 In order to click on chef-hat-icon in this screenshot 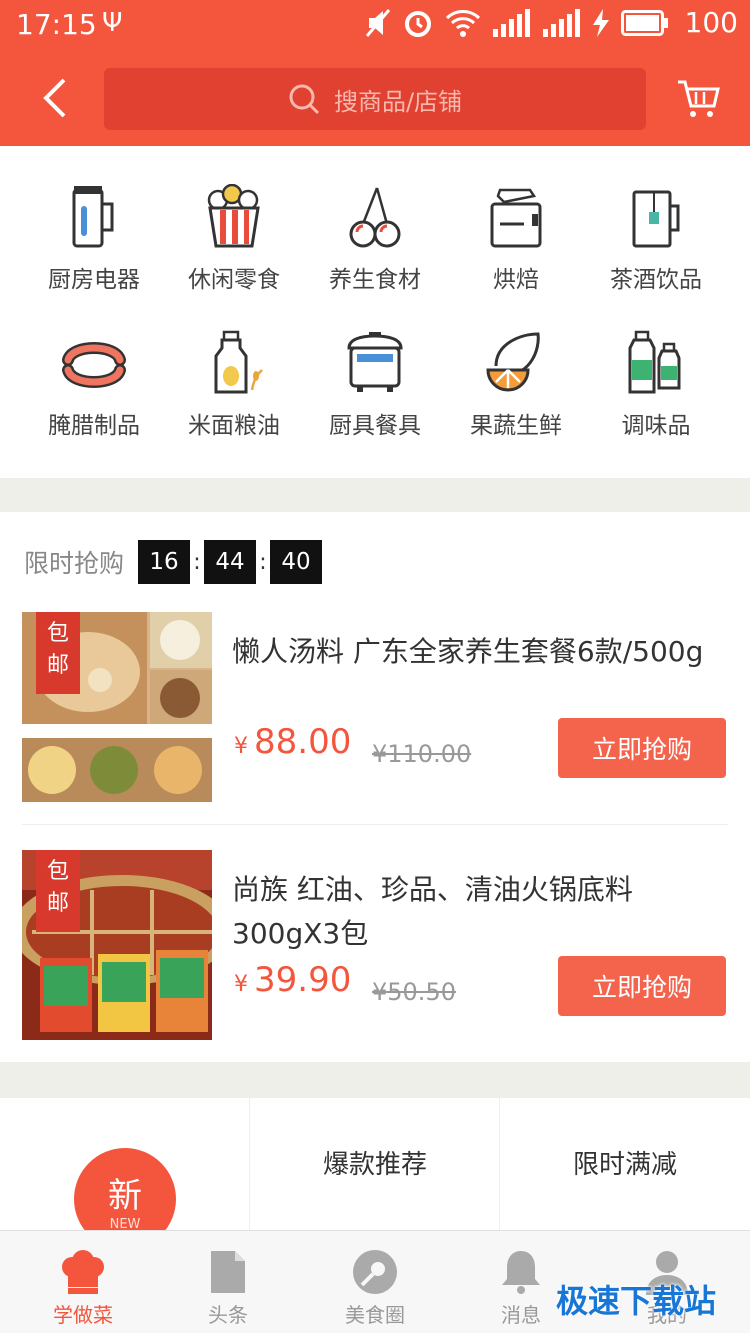, I will do `click(83, 1272)`.